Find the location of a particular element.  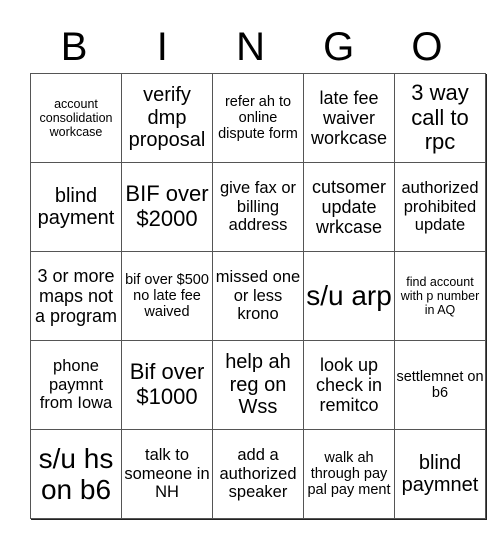

bingo-cell: missed one or less krono is located at coordinates (258, 296).